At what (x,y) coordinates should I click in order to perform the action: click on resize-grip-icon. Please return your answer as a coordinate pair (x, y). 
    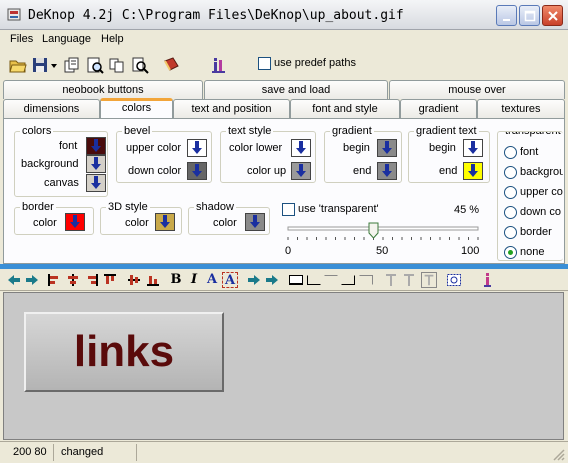
    Looking at the image, I should click on (558, 454).